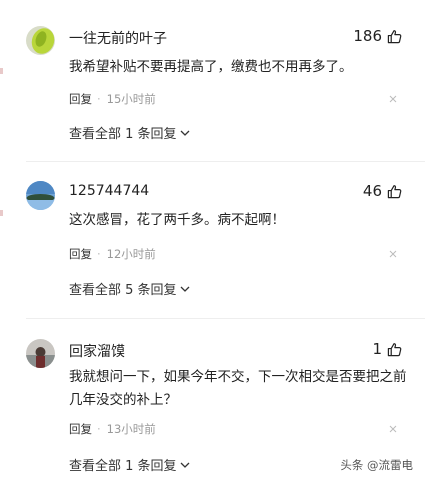 This screenshot has height=487, width=425. I want to click on timestamp: 13小时前, so click(131, 429).